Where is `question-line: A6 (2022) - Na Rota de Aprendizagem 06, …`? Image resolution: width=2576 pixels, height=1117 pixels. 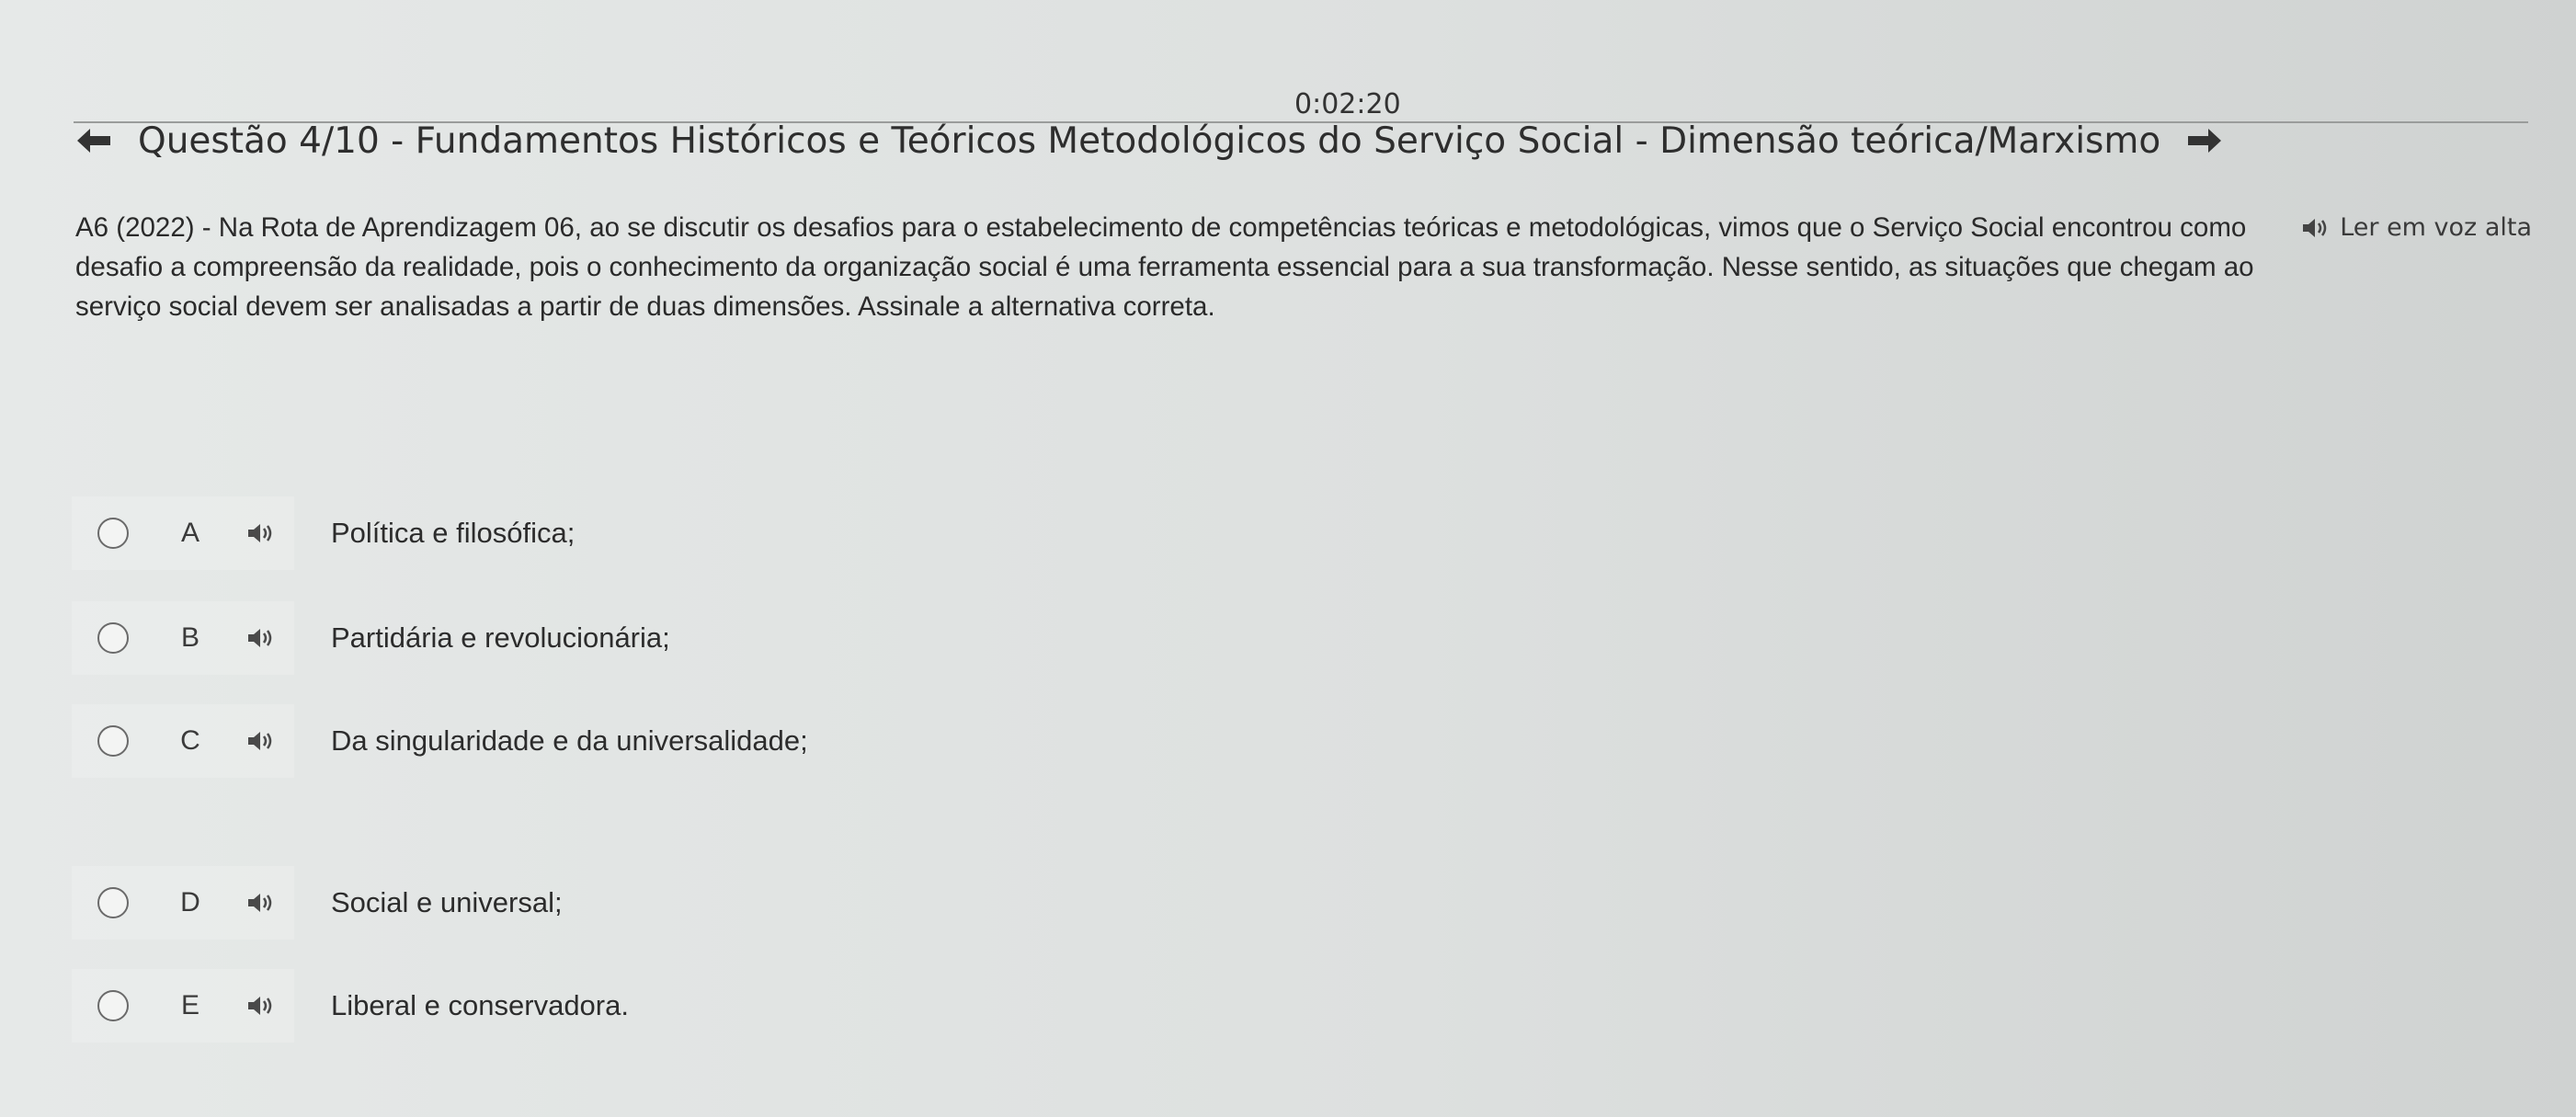
question-line: A6 (2022) - Na Rota de Aprendizagem 06, … is located at coordinates (1161, 227).